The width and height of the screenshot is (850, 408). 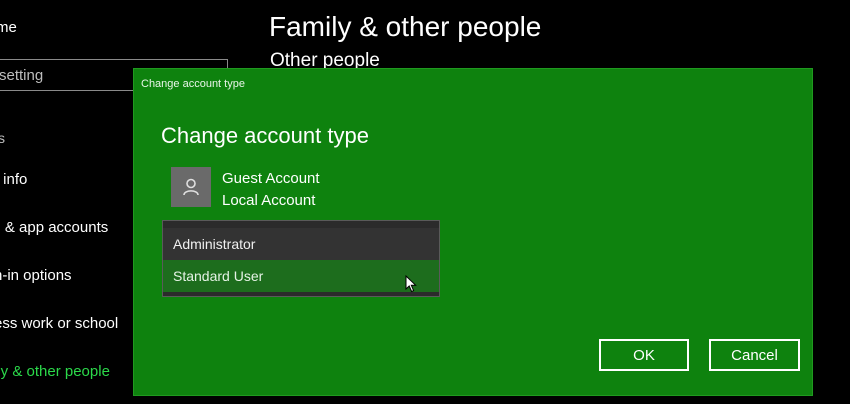 What do you see at coordinates (13, 179) in the screenshot?
I see `sidebar-item-your-info: r info` at bounding box center [13, 179].